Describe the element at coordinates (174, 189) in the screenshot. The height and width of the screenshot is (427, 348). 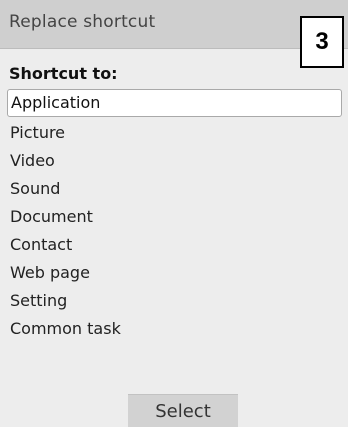
I see `list-item-sound: Sound` at that location.